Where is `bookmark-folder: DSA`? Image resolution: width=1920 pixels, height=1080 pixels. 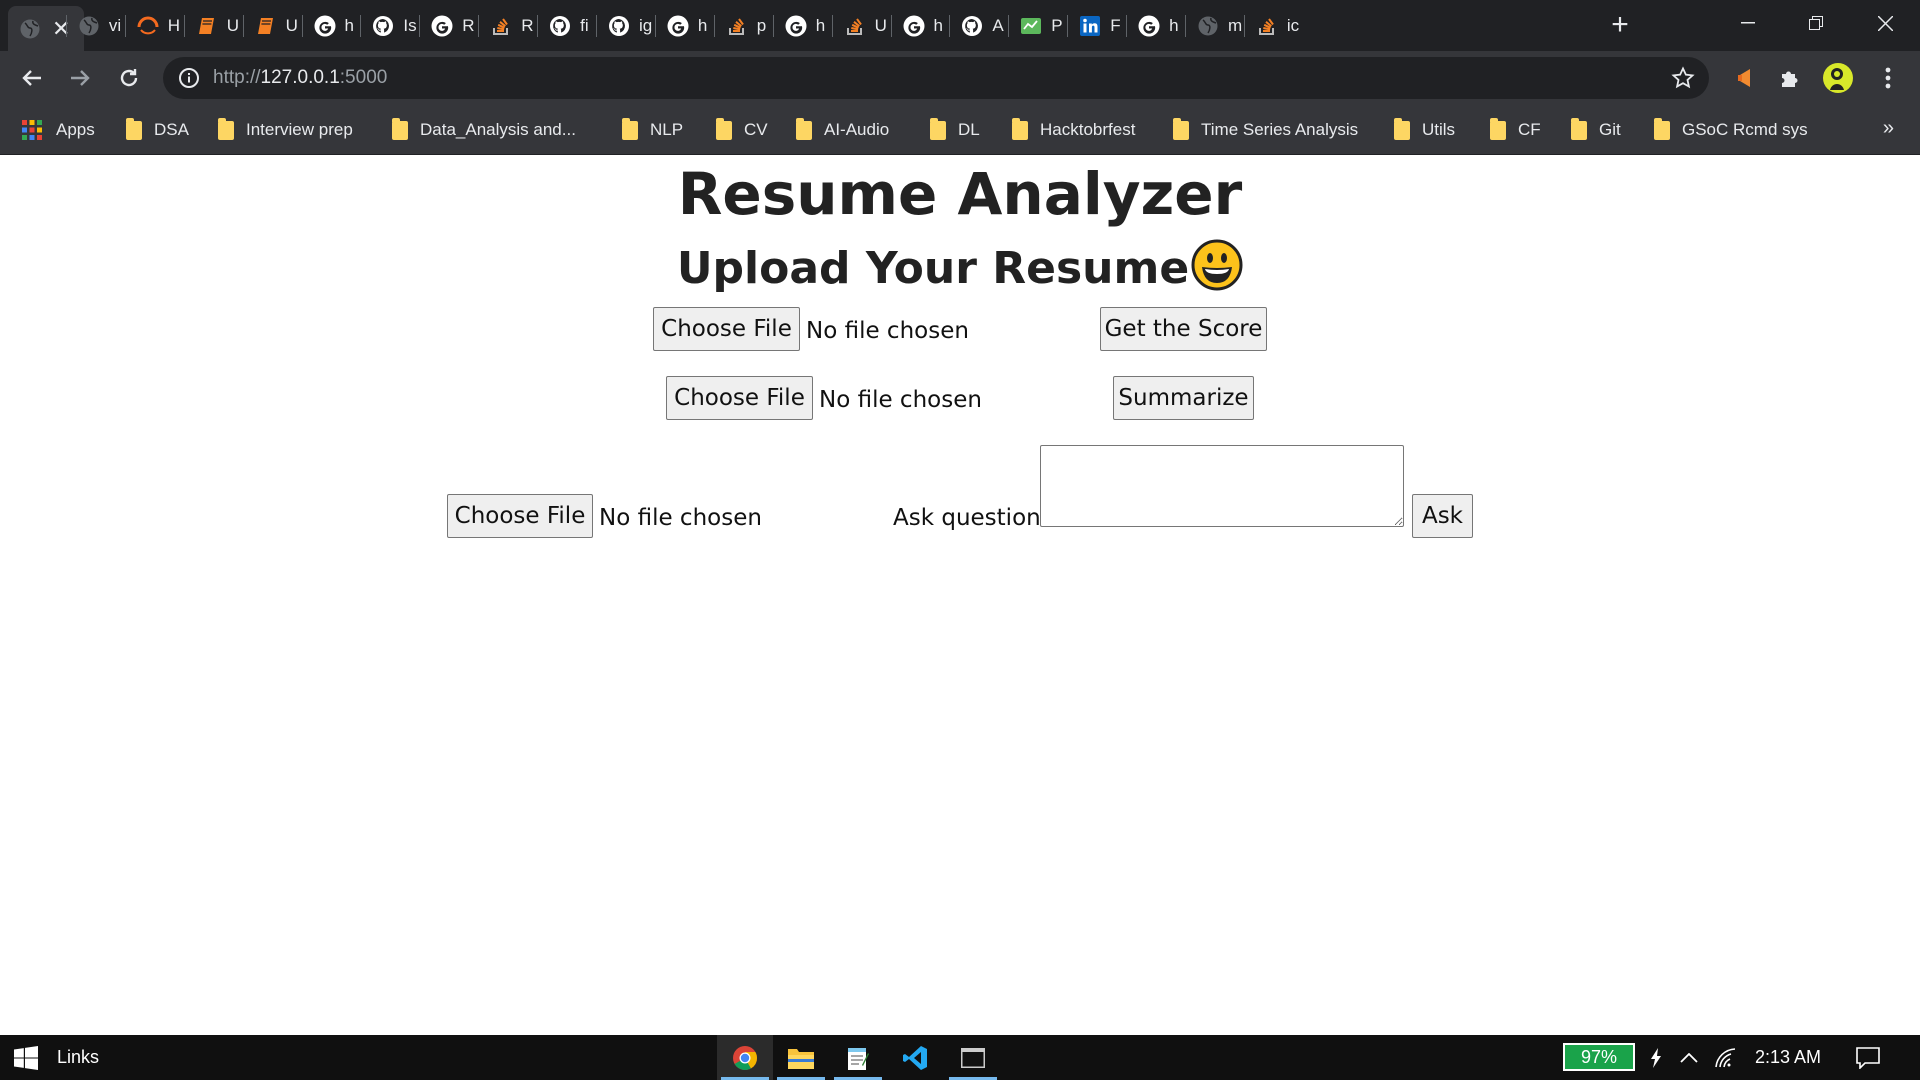 bookmark-folder: DSA is located at coordinates (157, 130).